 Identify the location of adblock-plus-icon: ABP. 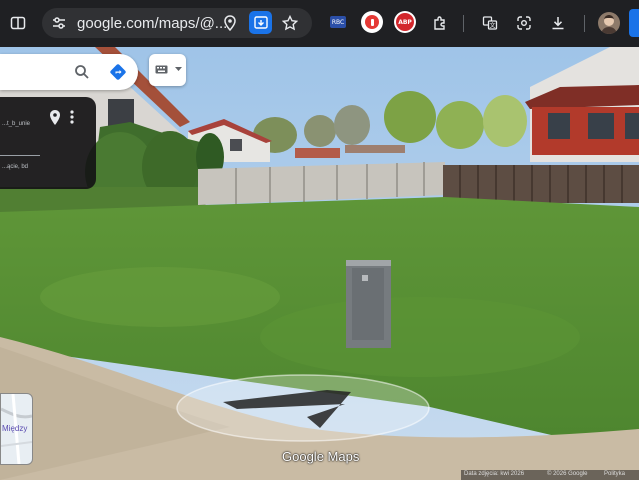
(405, 22).